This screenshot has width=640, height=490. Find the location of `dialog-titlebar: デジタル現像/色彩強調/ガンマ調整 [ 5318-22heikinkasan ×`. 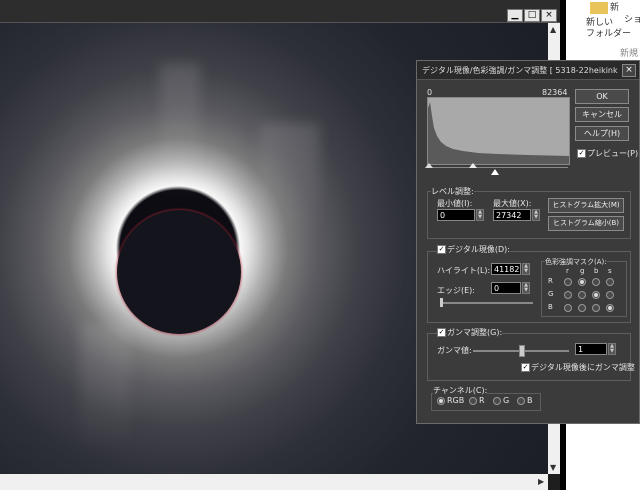

dialog-titlebar: デジタル現像/色彩強調/ガンマ調整 [ 5318-22heikinkasan × is located at coordinates (528, 70).